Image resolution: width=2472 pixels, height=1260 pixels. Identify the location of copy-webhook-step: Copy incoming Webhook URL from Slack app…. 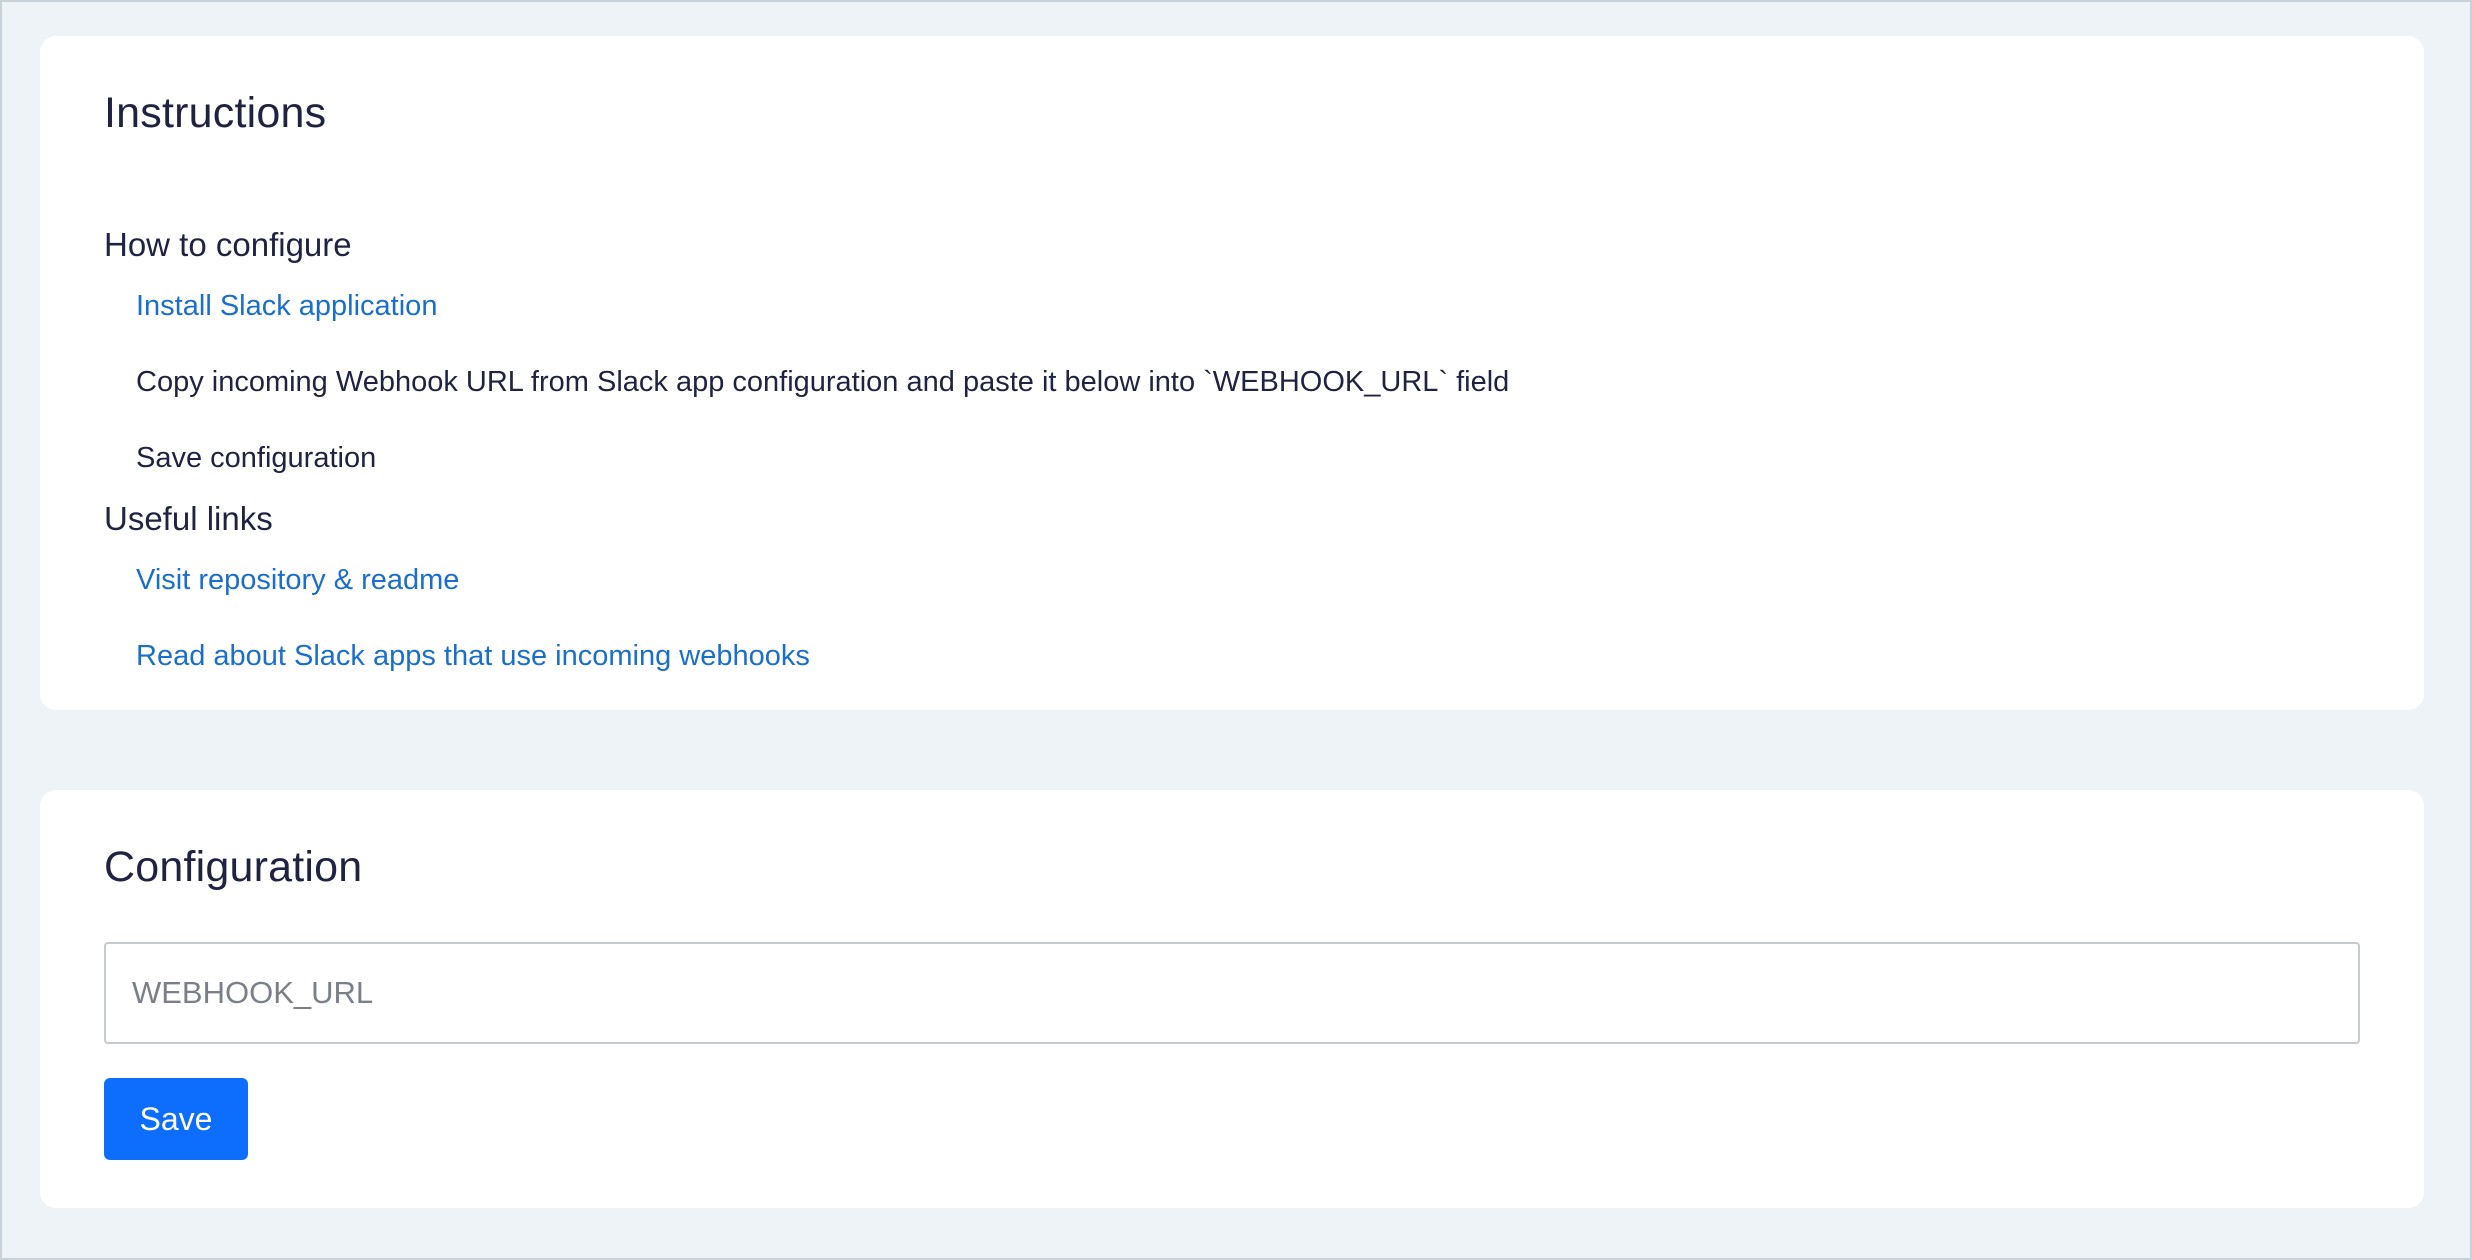
(823, 382).